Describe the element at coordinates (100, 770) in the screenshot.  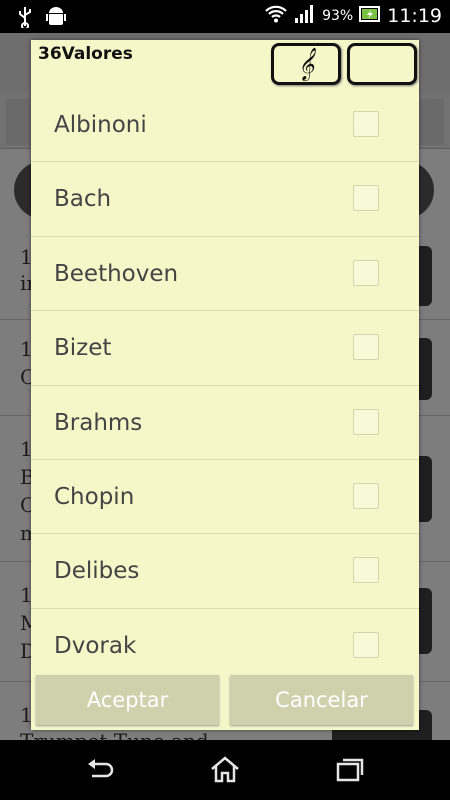
I see `back-icon` at that location.